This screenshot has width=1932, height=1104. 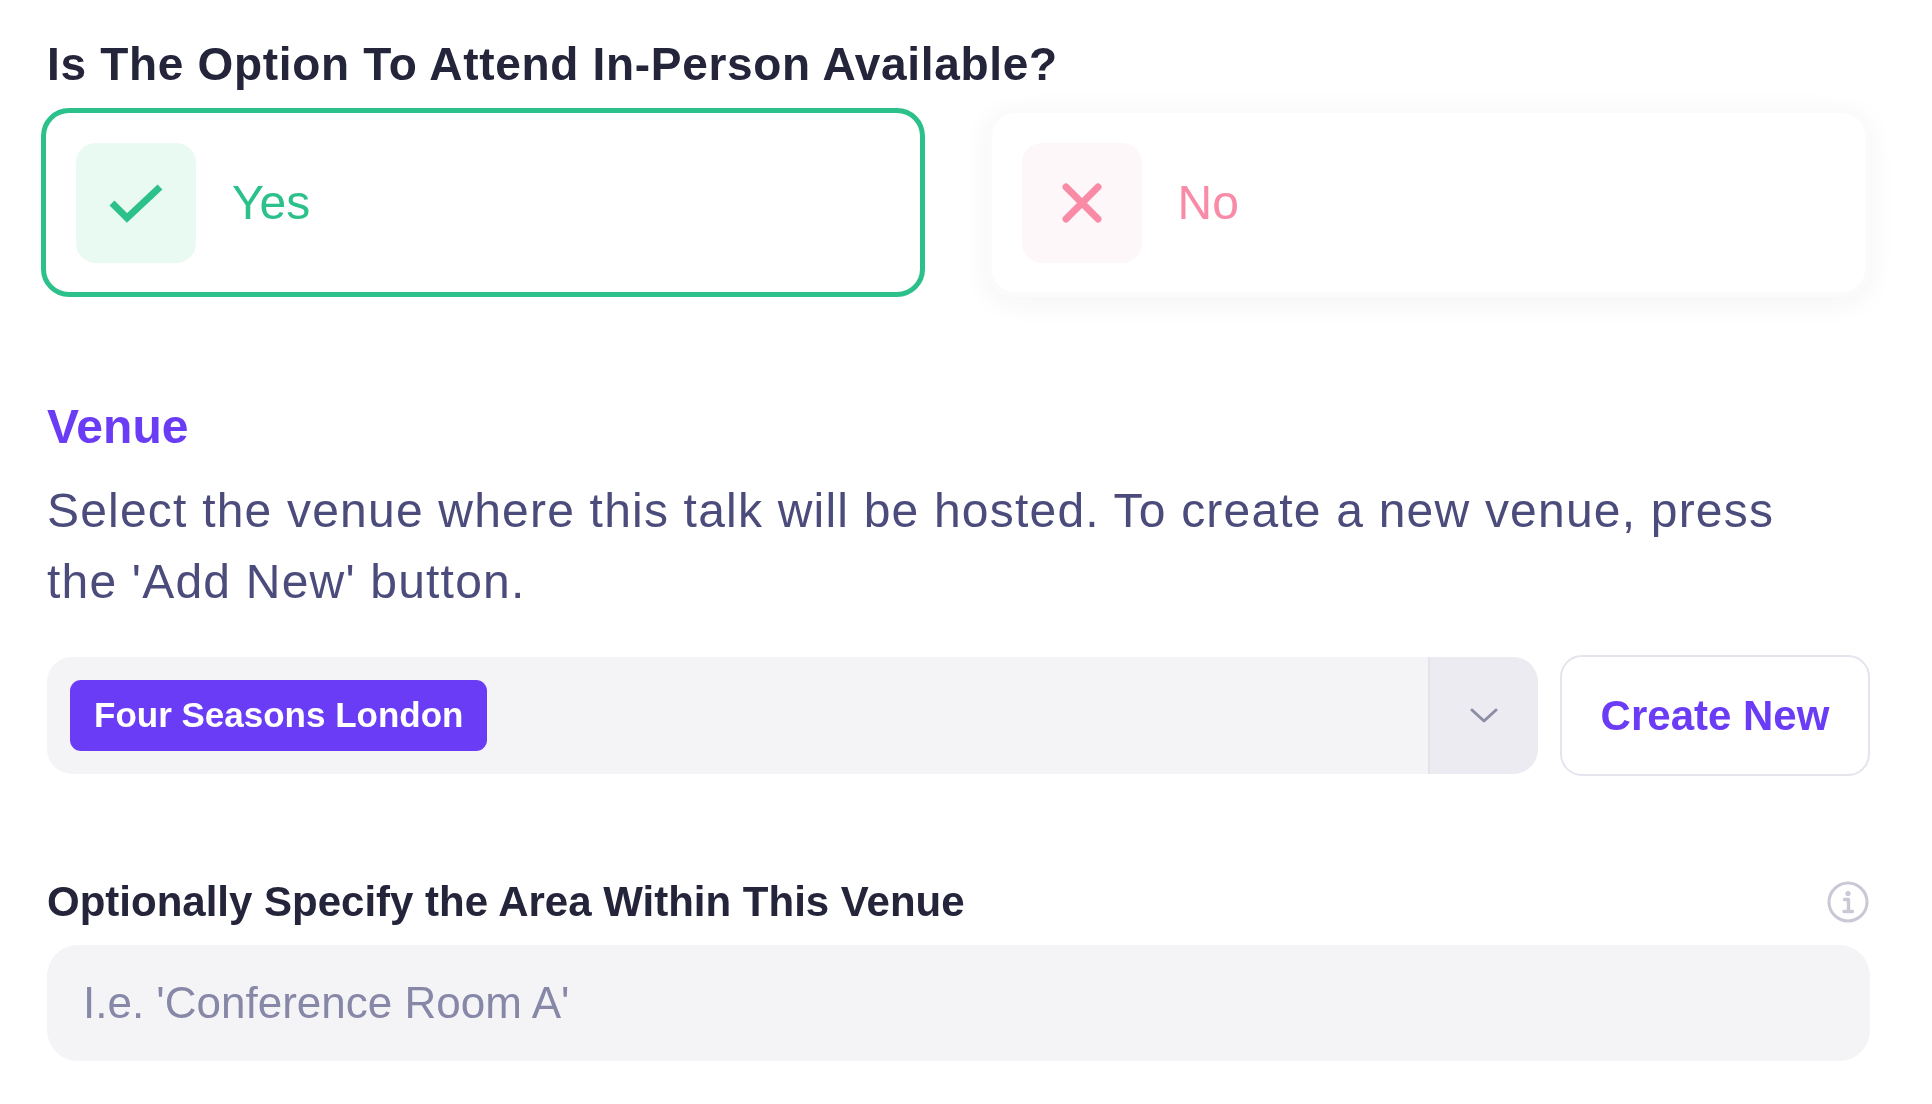 What do you see at coordinates (279, 715) in the screenshot?
I see `venue-tag: Four Seasons London` at bounding box center [279, 715].